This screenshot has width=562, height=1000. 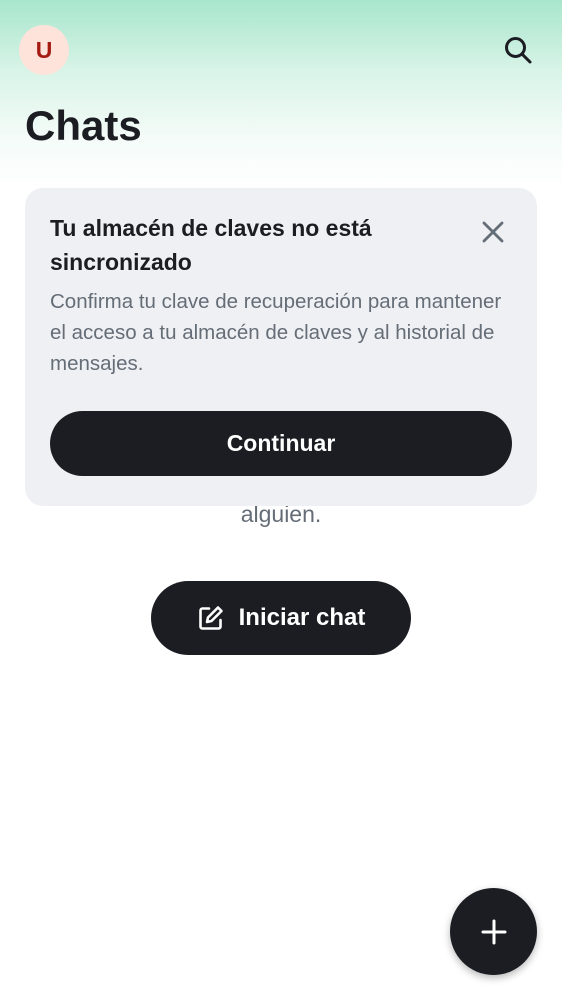 What do you see at coordinates (281, 443) in the screenshot?
I see `continue-button: Continuar` at bounding box center [281, 443].